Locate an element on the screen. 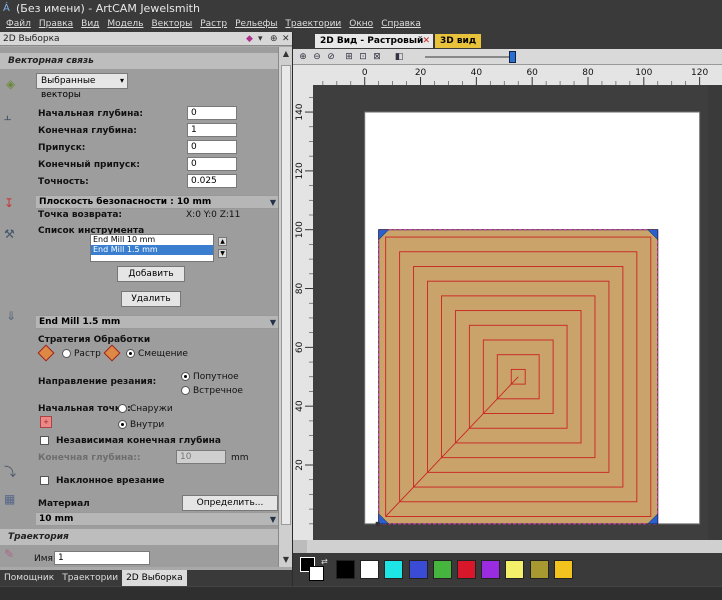 The width and height of the screenshot is (722, 600). safety-plane-bar: Плоскость безопасности : 10 mm ▼ is located at coordinates (157, 202).